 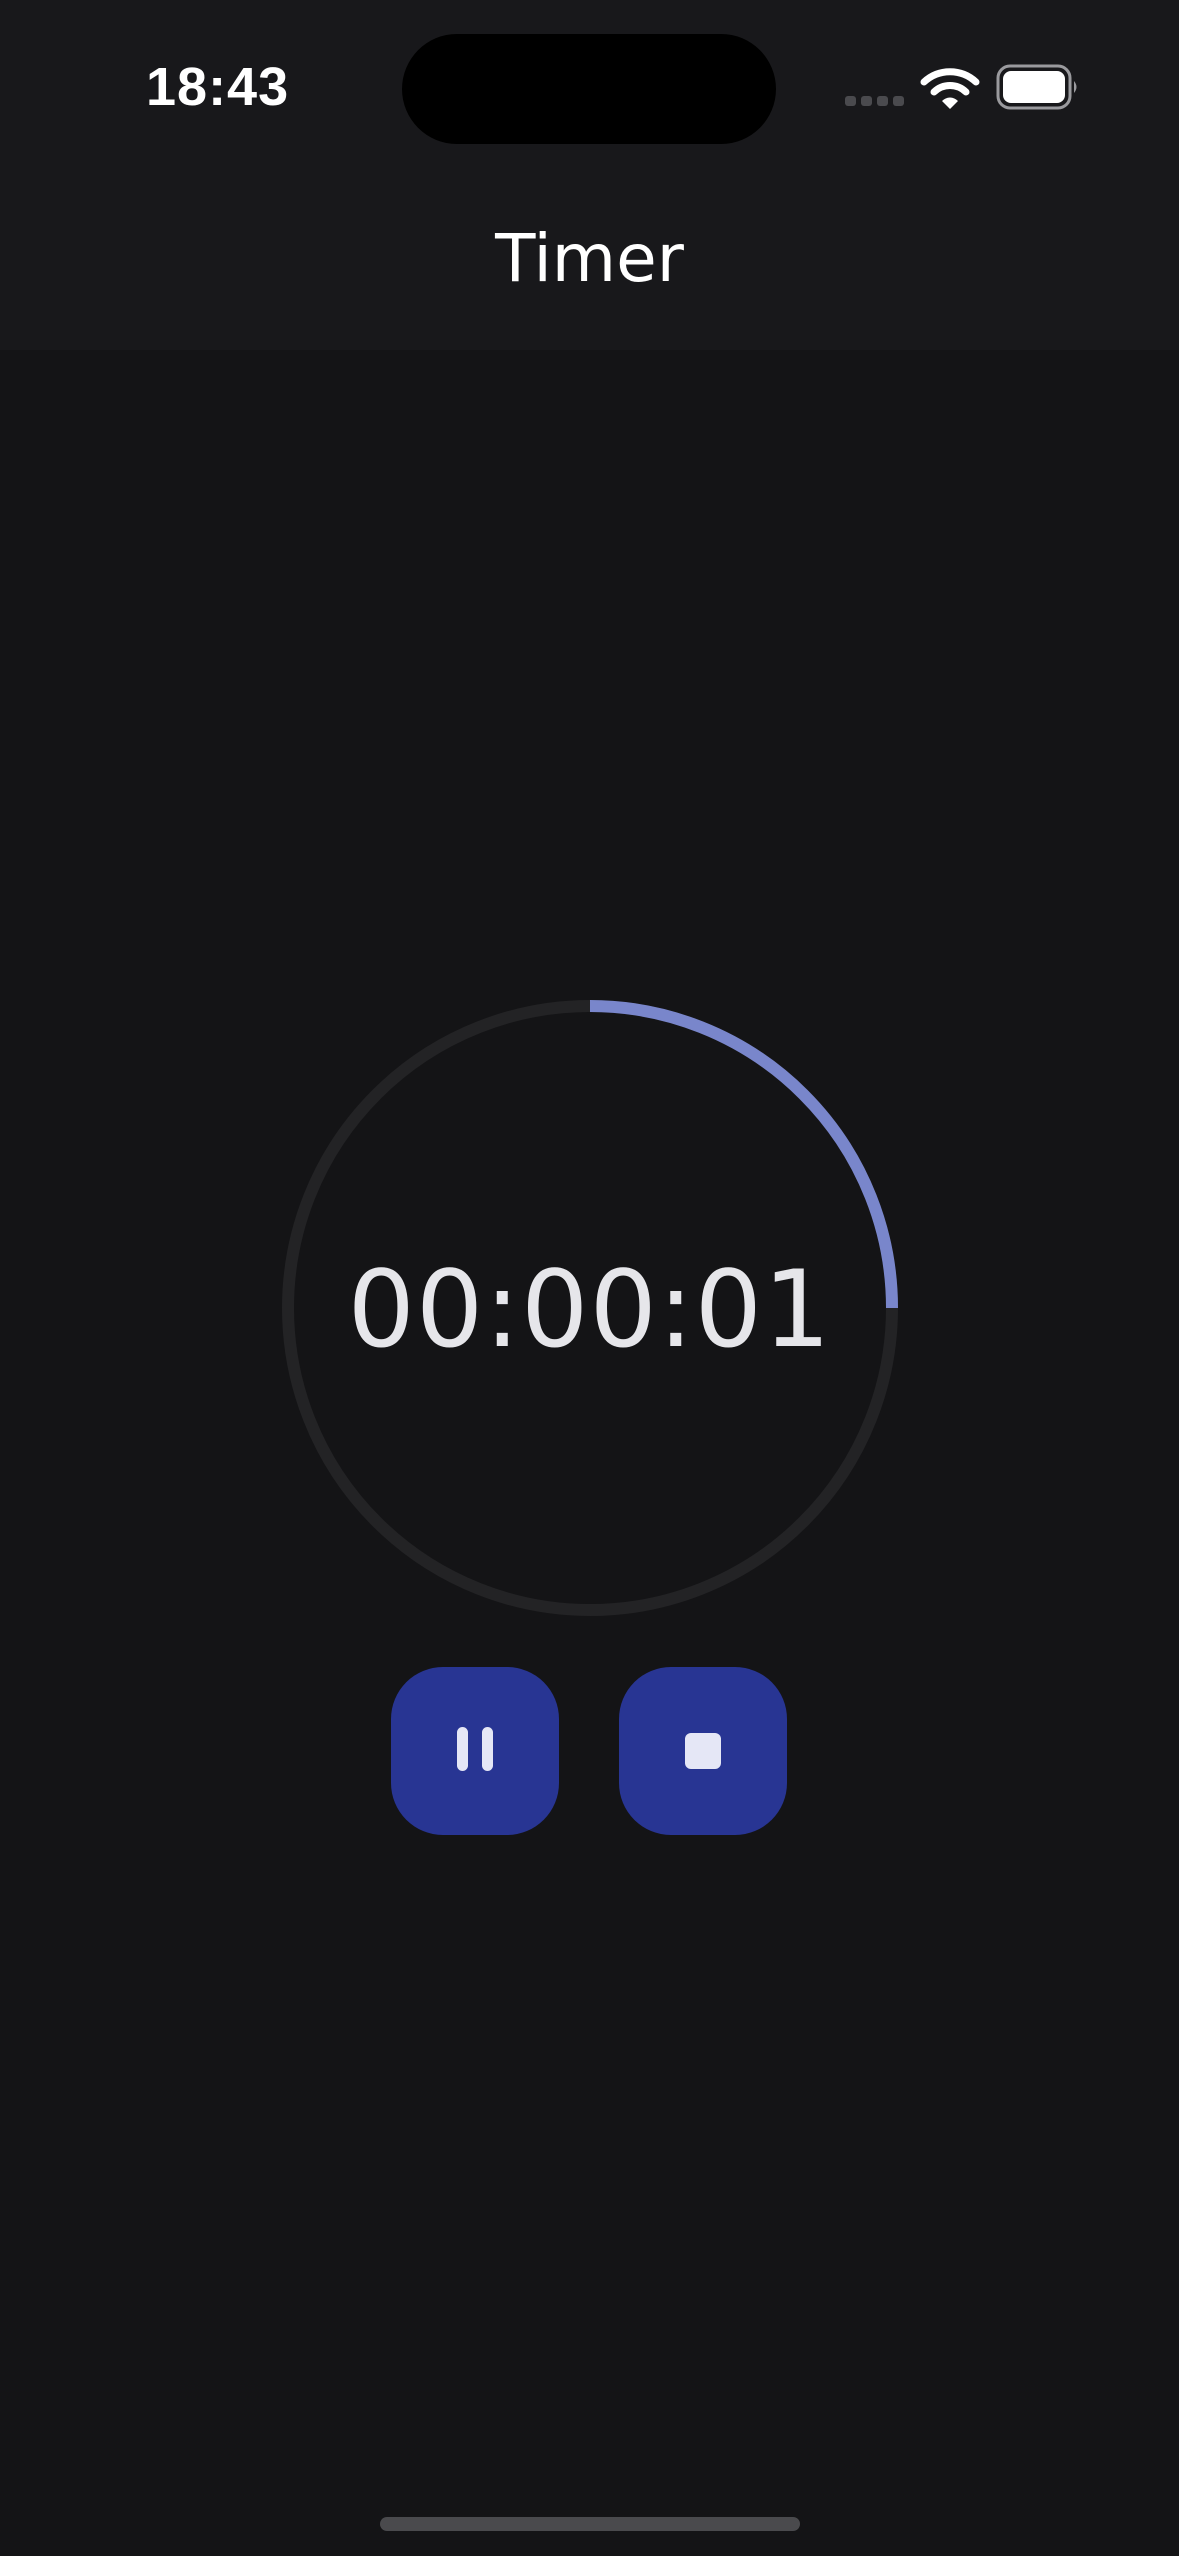 What do you see at coordinates (487, 1749) in the screenshot?
I see `pause-icon-bar` at bounding box center [487, 1749].